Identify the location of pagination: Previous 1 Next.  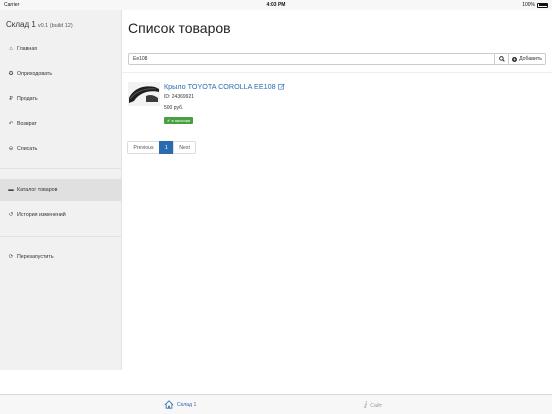
(161, 147).